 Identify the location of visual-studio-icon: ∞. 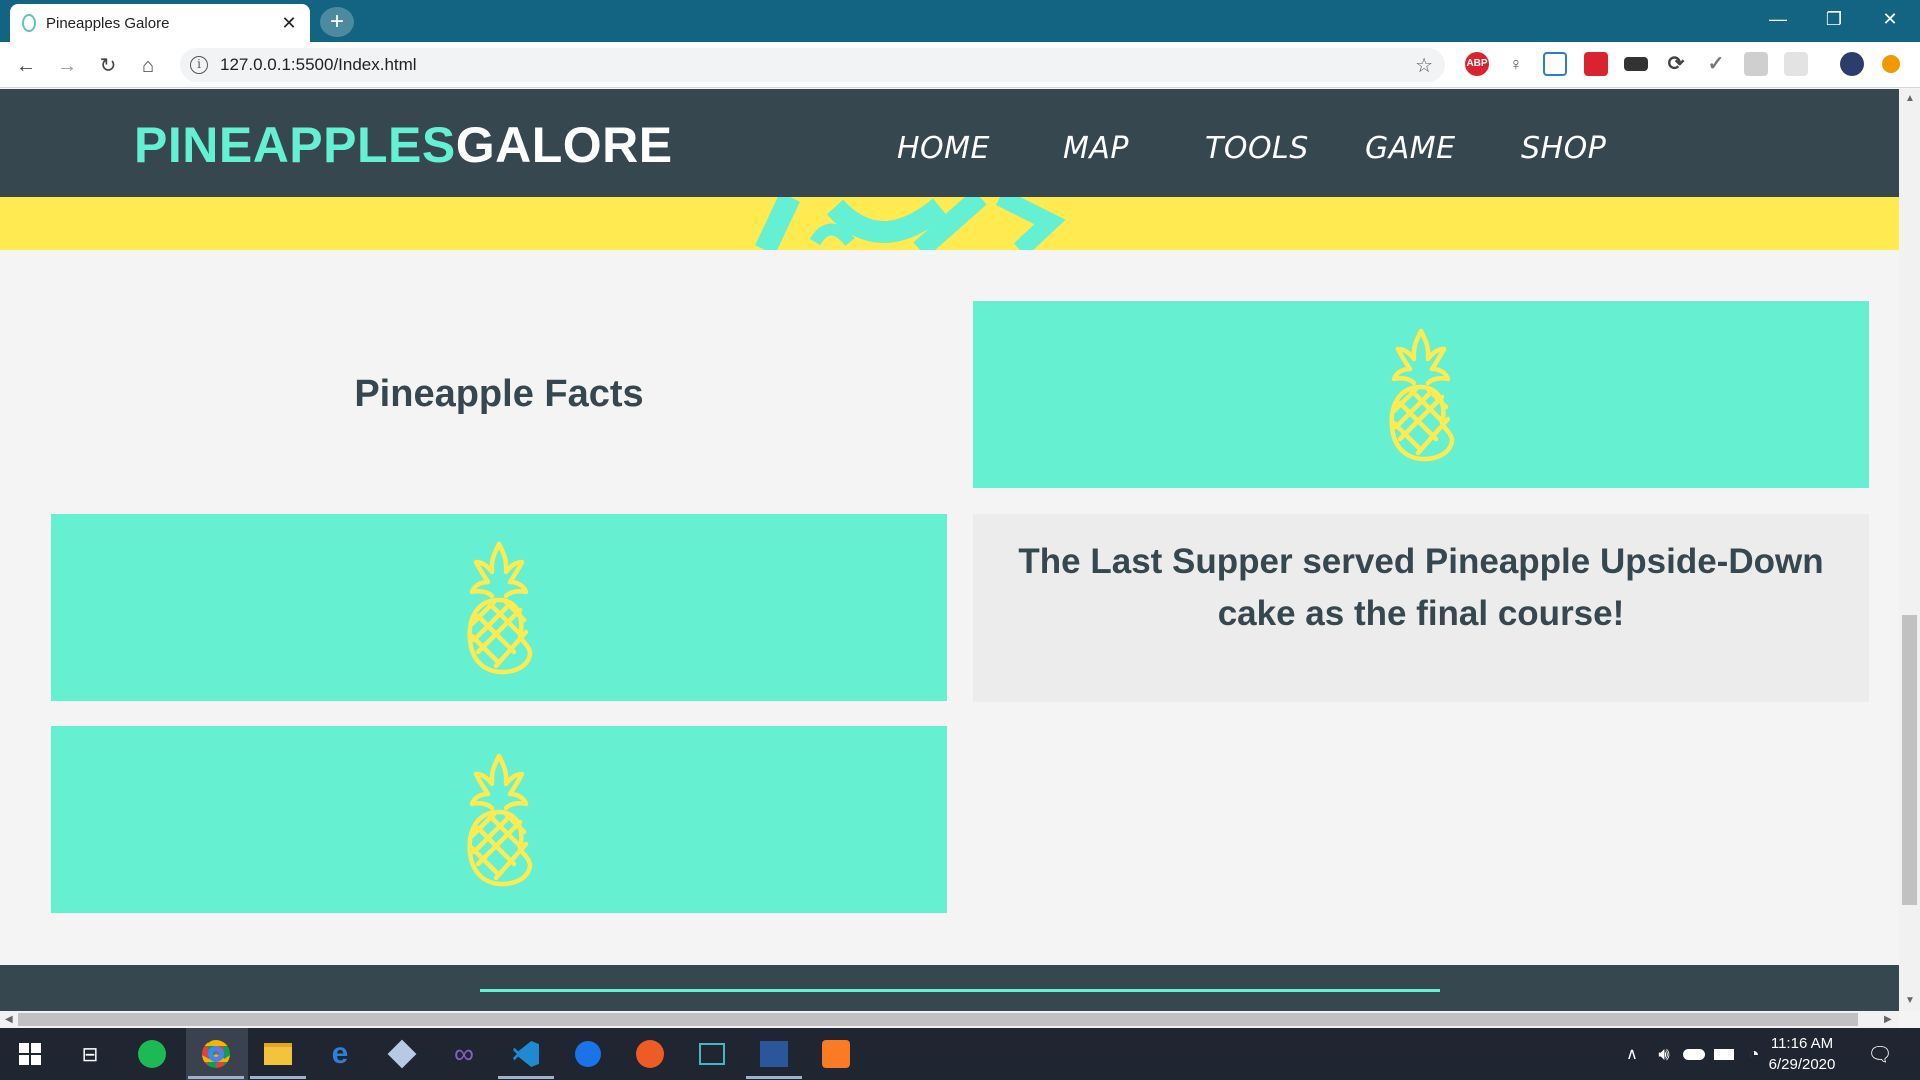
(464, 1054).